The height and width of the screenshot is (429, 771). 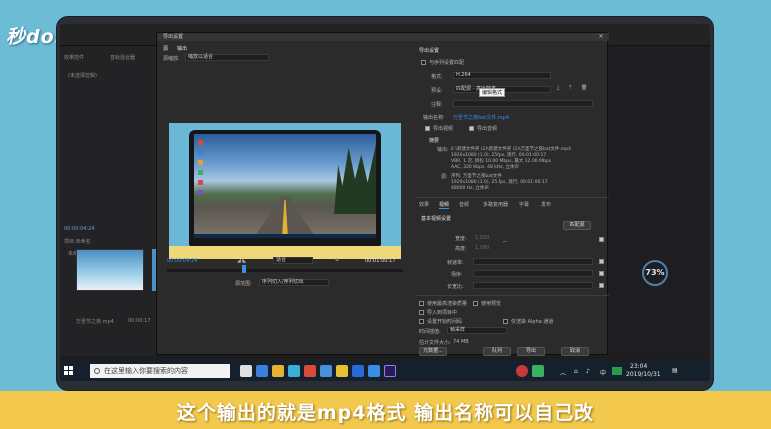 What do you see at coordinates (434, 140) in the screenshot?
I see `summary-header: 摘要` at bounding box center [434, 140].